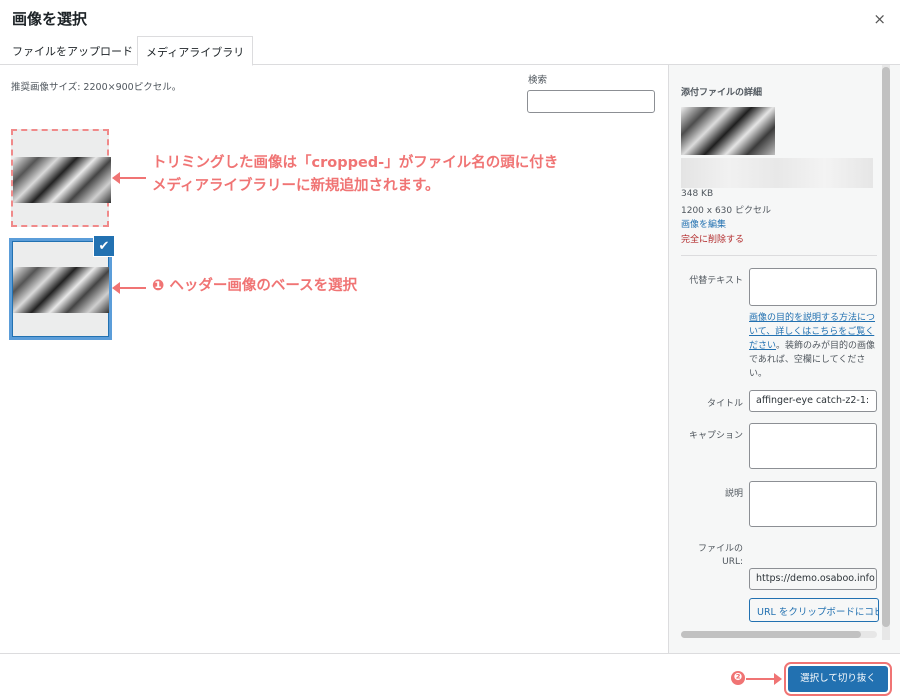  I want to click on alt-text-label: 代替テキスト, so click(716, 281).